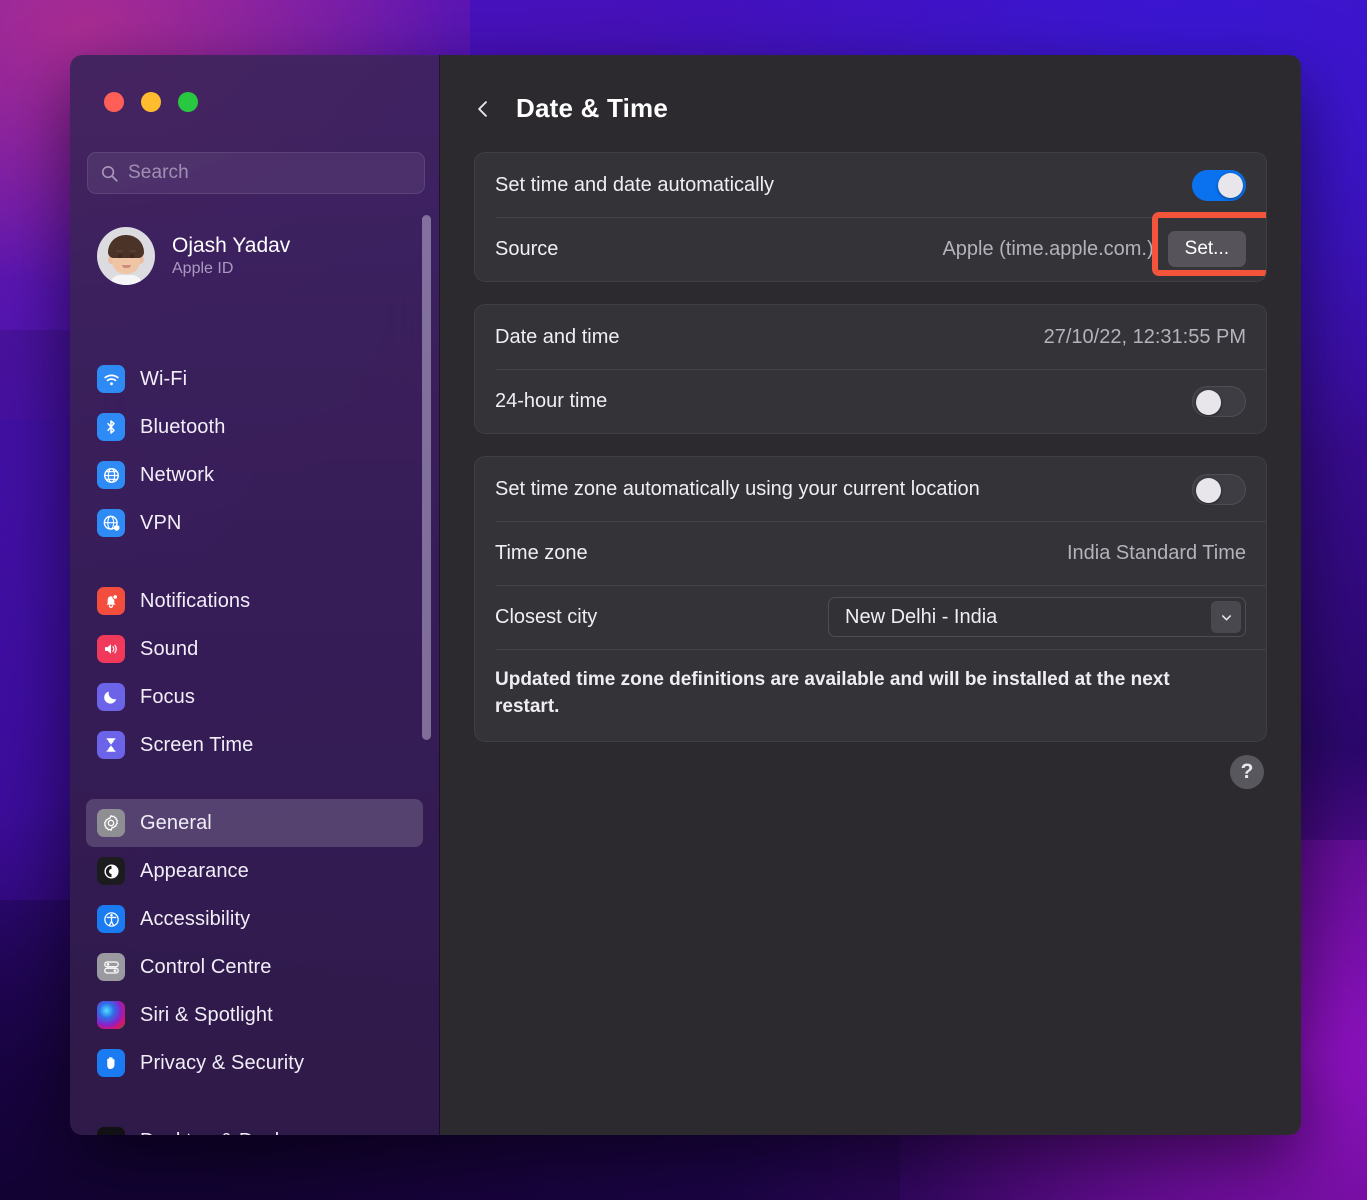  Describe the element at coordinates (167, 696) in the screenshot. I see `sidebar-item-label: Focus` at that location.